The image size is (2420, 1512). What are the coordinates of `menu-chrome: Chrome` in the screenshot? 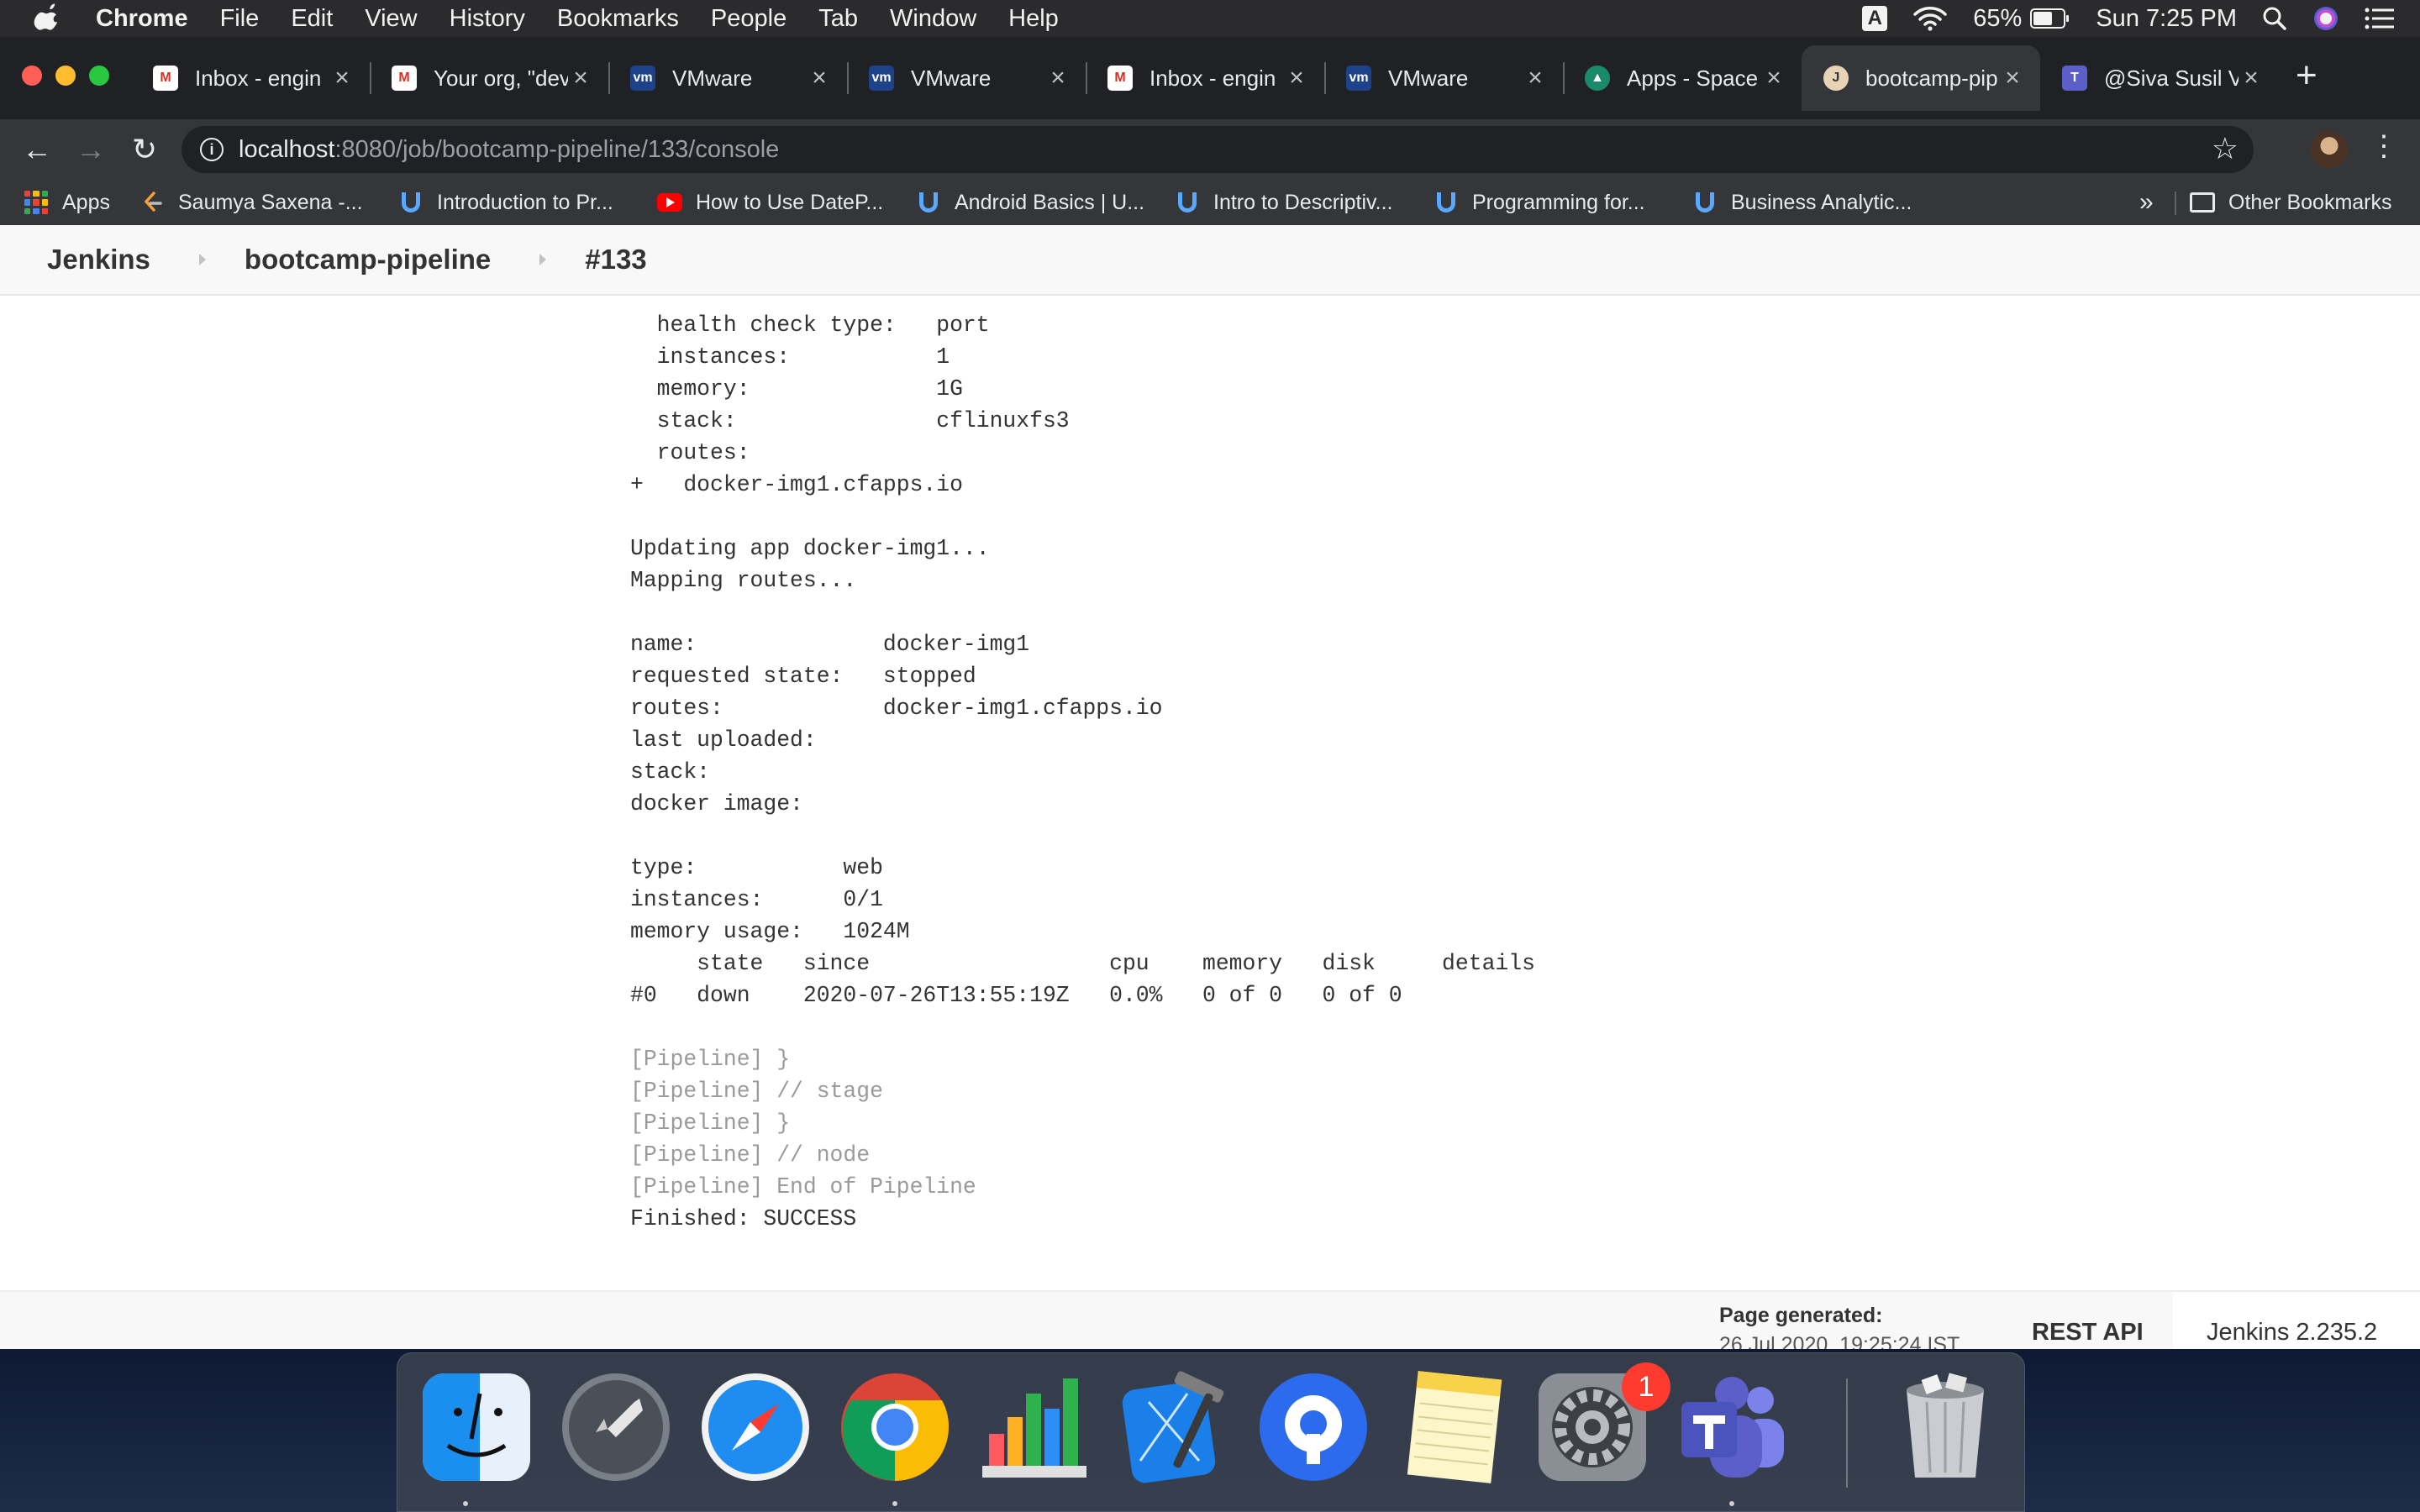 It's located at (142, 19).